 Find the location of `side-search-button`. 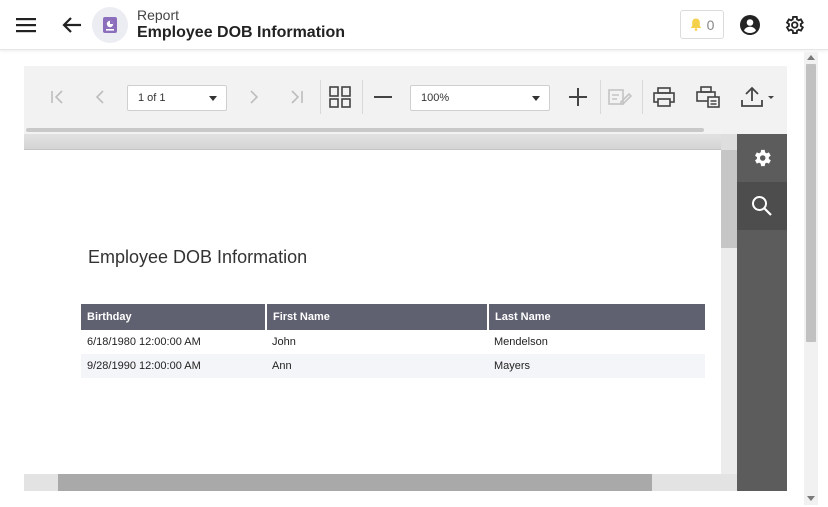

side-search-button is located at coordinates (762, 206).